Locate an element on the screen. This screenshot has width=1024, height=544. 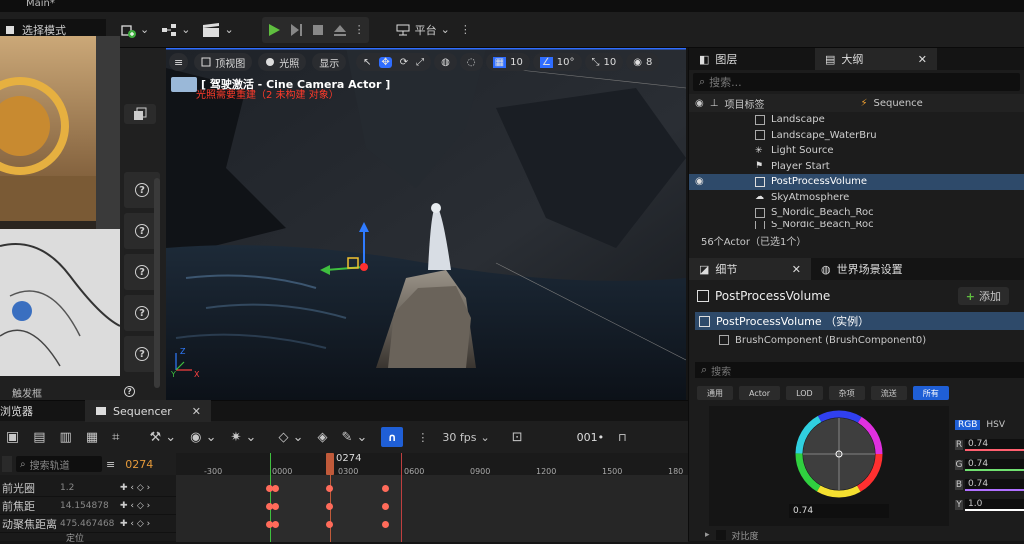
track-row: 动聚焦距离 475.467468 ✚ ‹ ◇ › is located at coordinates (88, 524).